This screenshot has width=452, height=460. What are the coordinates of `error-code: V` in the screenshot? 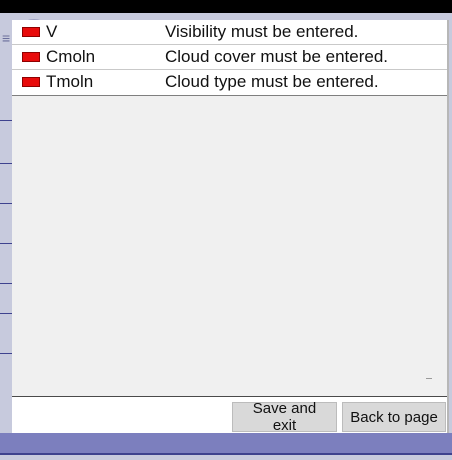 It's located at (52, 31).